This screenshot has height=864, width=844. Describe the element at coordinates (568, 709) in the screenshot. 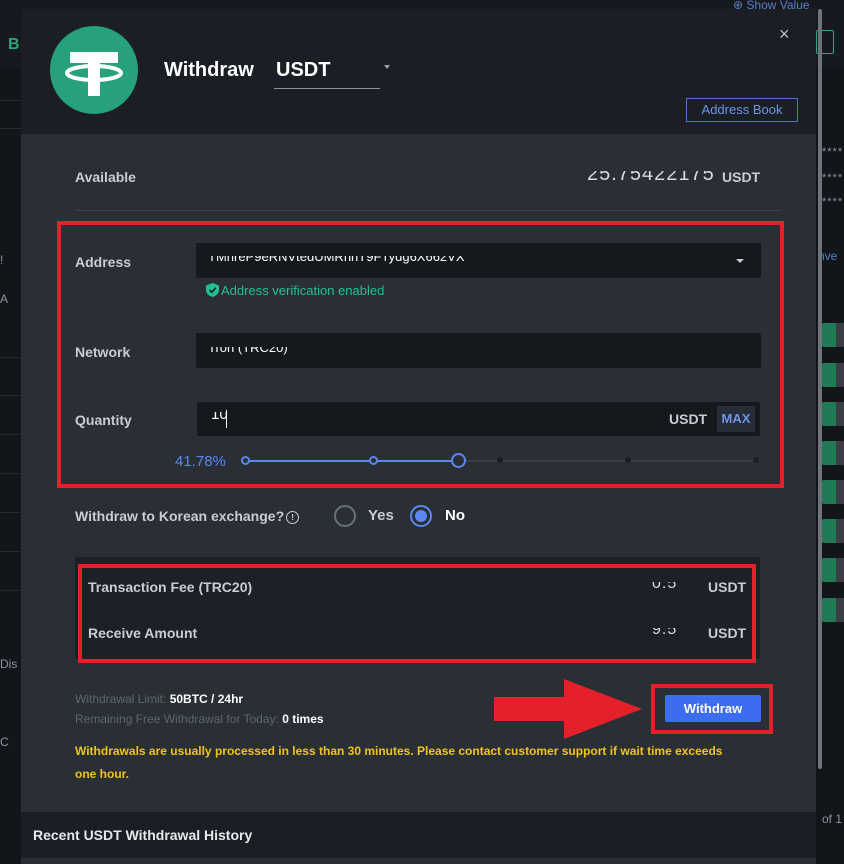

I see `arrow-right-icon` at that location.